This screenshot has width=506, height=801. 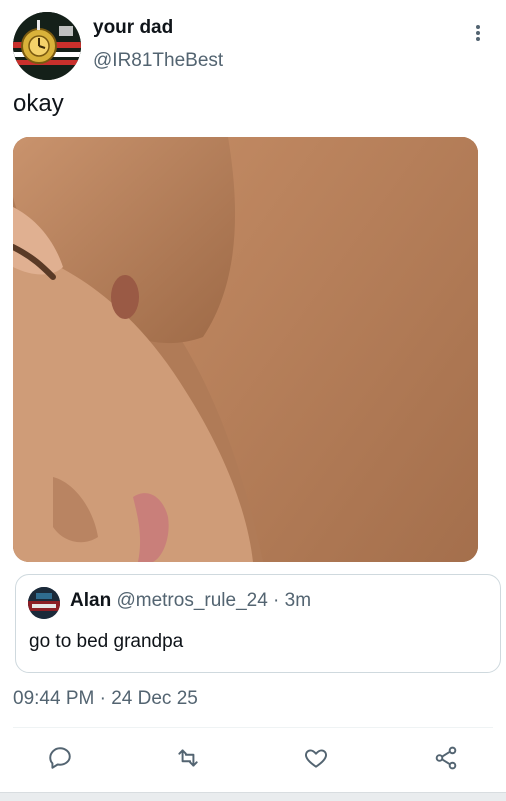 What do you see at coordinates (253, 45) in the screenshot?
I see `tweet-header: your dad @IR81TheBest` at bounding box center [253, 45].